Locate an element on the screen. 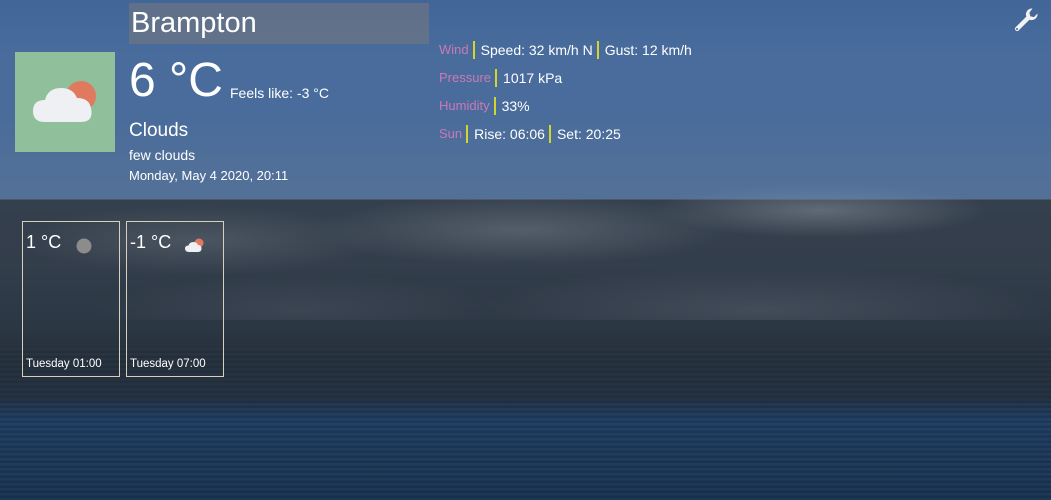  current-temperature: 6 °C is located at coordinates (176, 80).